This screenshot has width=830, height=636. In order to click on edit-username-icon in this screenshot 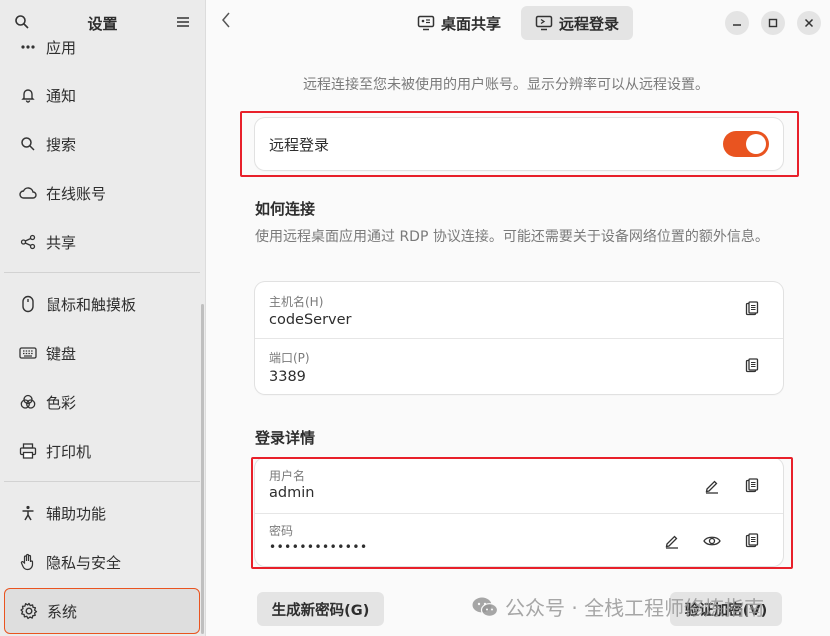, I will do `click(712, 486)`.